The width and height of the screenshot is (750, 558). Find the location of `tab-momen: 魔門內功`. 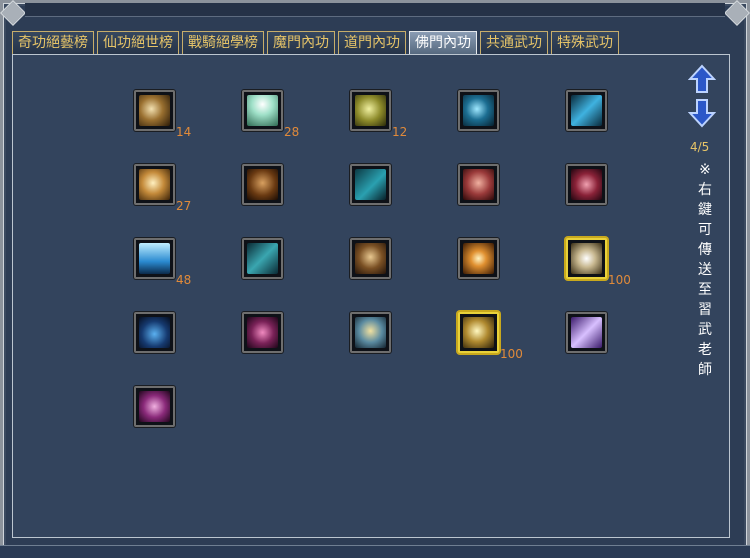

tab-momen: 魔門內功 is located at coordinates (301, 42).